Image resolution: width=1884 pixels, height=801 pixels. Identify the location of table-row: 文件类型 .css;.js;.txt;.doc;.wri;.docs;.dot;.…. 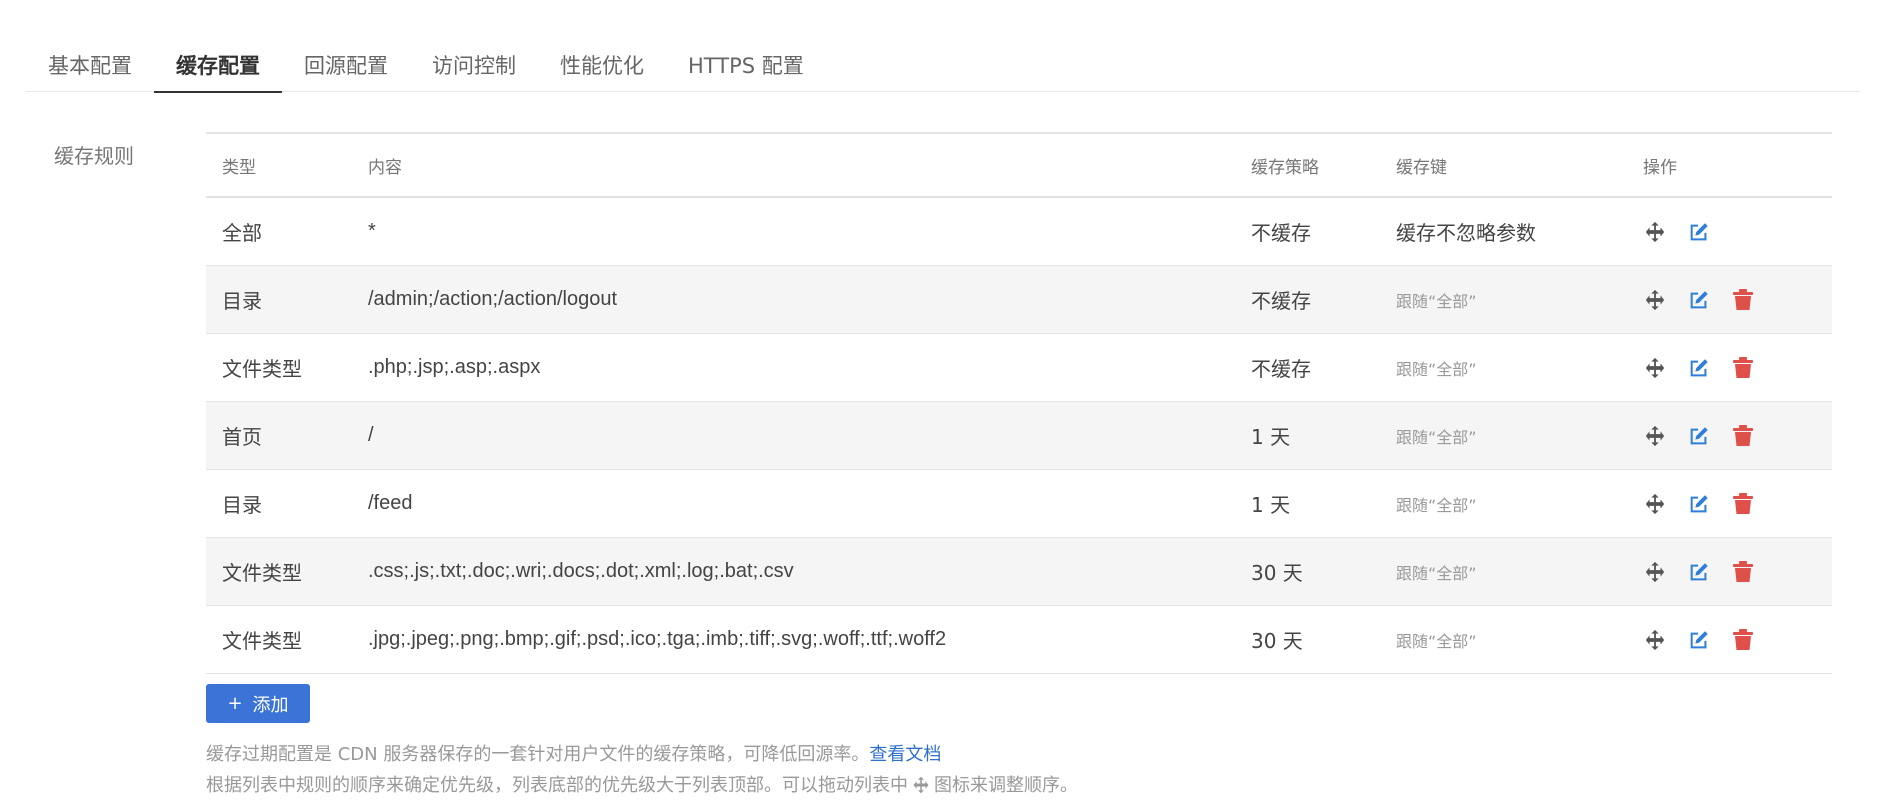
(1019, 572).